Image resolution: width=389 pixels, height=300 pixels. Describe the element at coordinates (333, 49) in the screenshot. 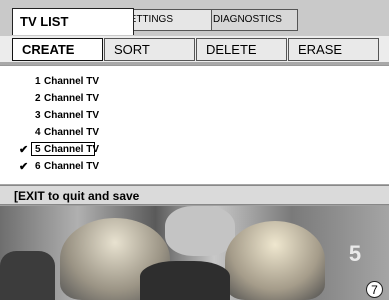

I see `erase-button: ERASE` at that location.